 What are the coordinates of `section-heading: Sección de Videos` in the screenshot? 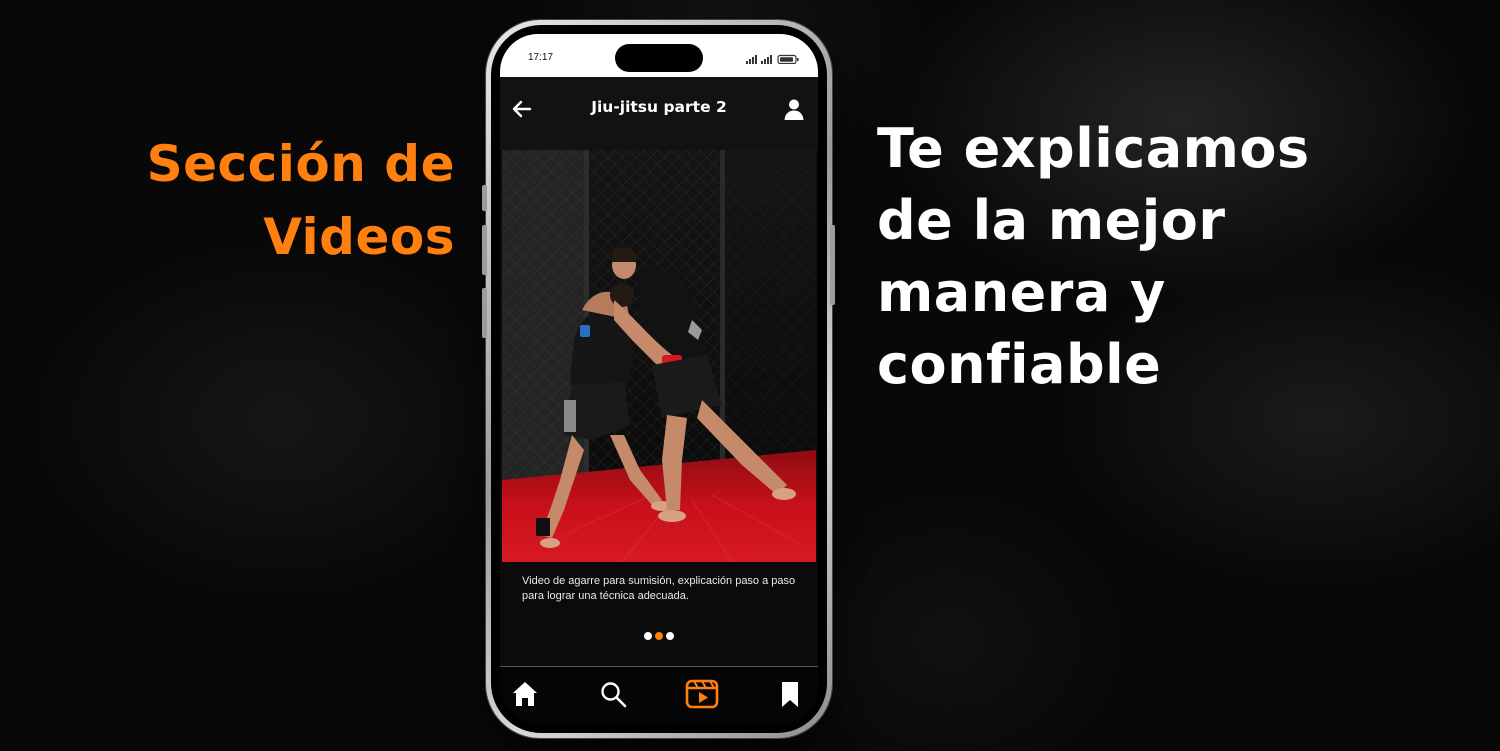 It's located at (257, 201).